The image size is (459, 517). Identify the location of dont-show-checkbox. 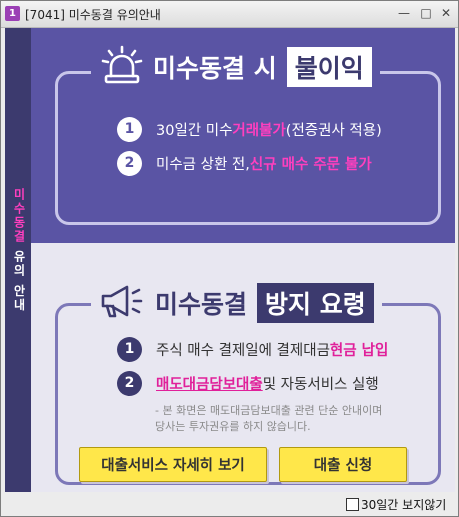
(352, 504).